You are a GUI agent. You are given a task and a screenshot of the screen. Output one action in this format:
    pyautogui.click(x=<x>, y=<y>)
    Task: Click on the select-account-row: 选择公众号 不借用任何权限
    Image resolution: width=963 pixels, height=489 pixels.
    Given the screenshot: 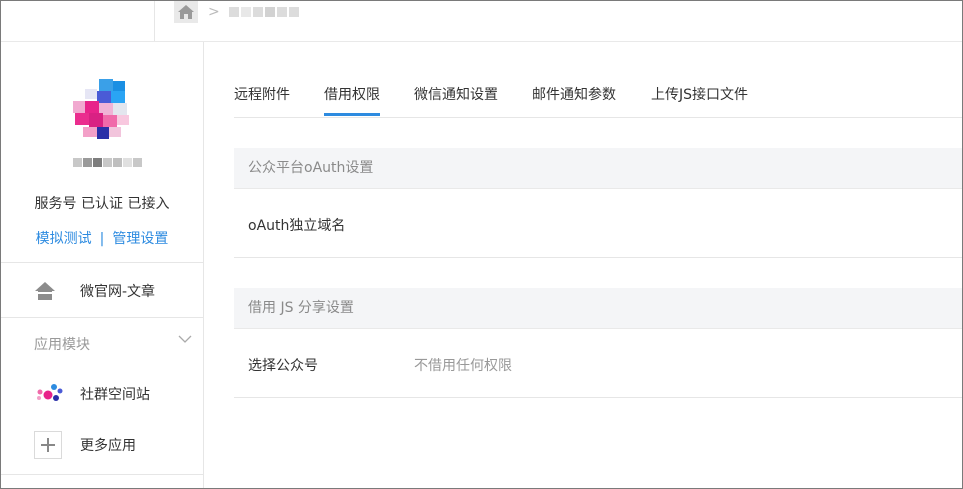 What is the action you would take?
    pyautogui.click(x=598, y=363)
    